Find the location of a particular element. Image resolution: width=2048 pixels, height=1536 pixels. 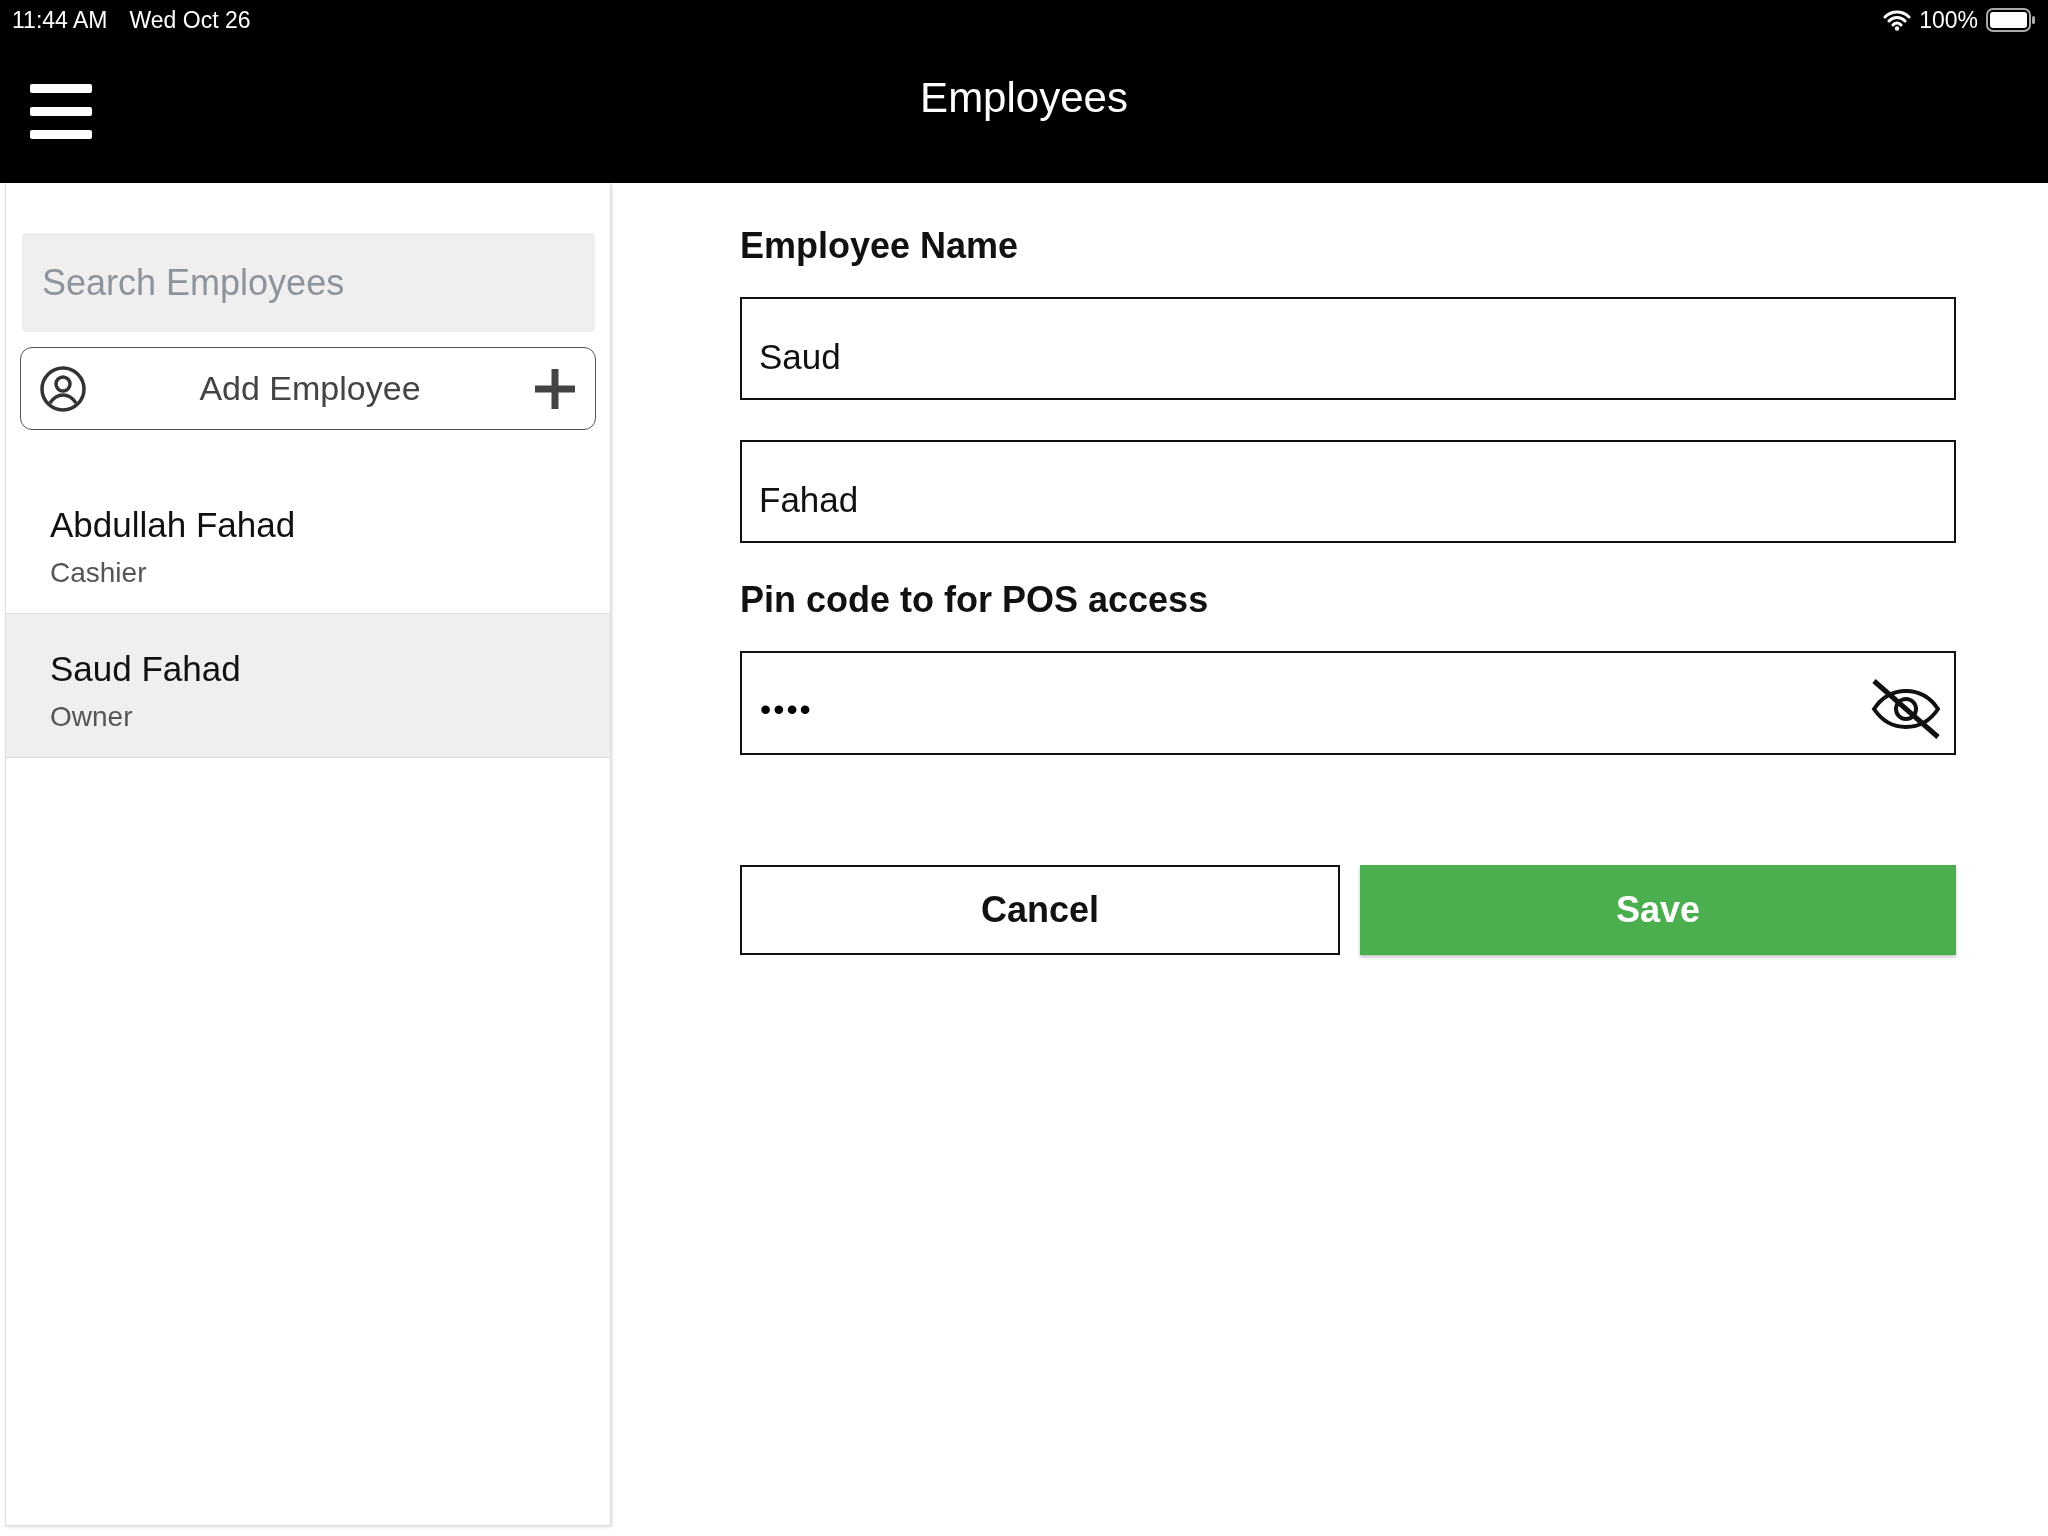

cancel-button: Cancel is located at coordinates (1040, 910).